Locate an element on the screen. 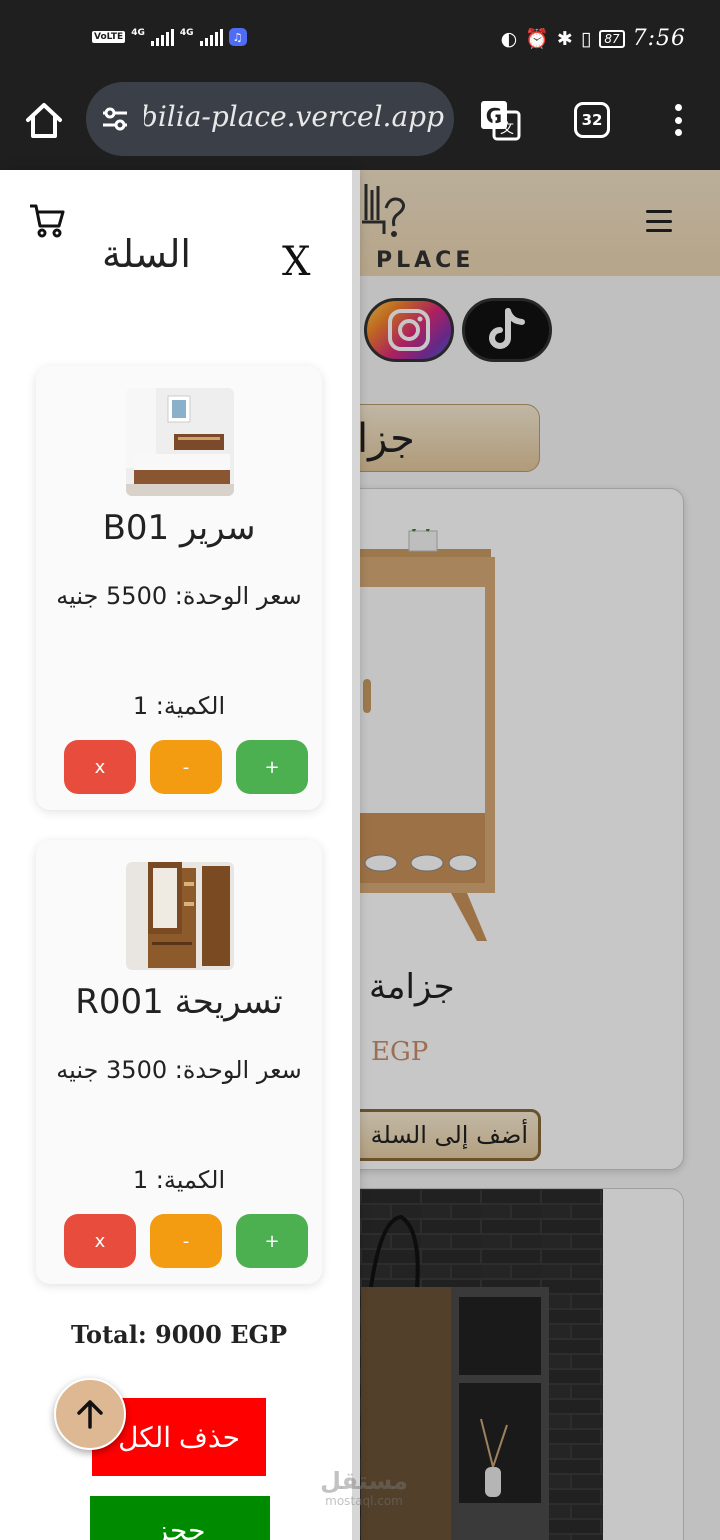 The height and width of the screenshot is (1540, 720). cart-item-unit-price: سعر الوحدة: 5500 جنيه is located at coordinates (179, 596).